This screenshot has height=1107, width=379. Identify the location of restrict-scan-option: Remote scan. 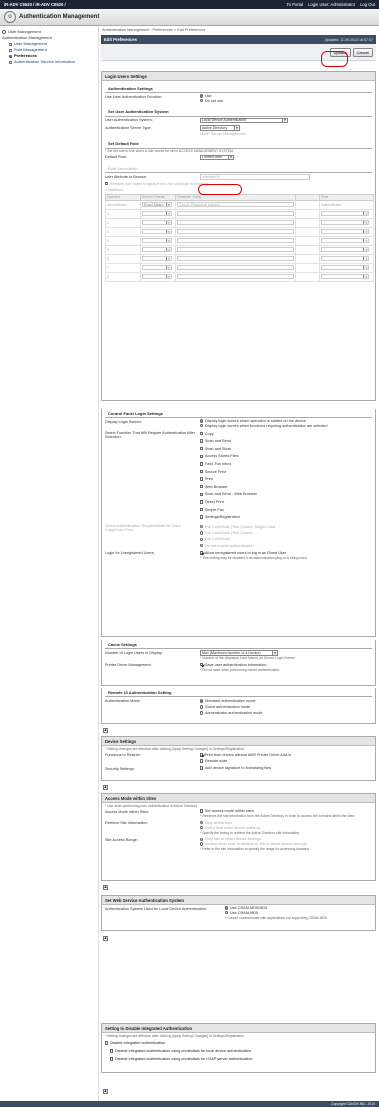
(286, 761).